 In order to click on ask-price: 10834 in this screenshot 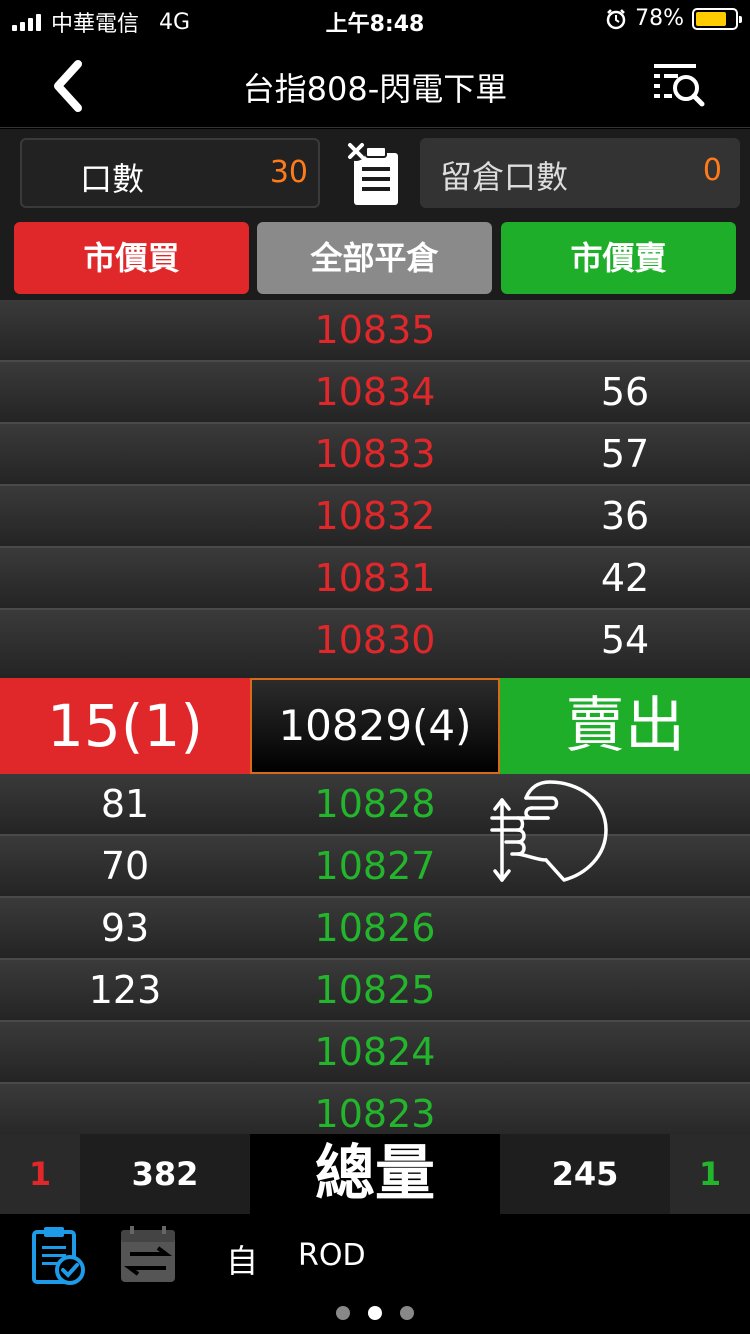, I will do `click(375, 392)`.